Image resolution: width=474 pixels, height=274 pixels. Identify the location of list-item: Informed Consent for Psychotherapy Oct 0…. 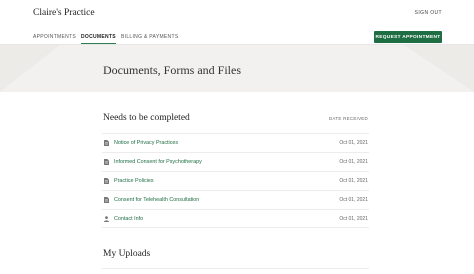
(235, 161).